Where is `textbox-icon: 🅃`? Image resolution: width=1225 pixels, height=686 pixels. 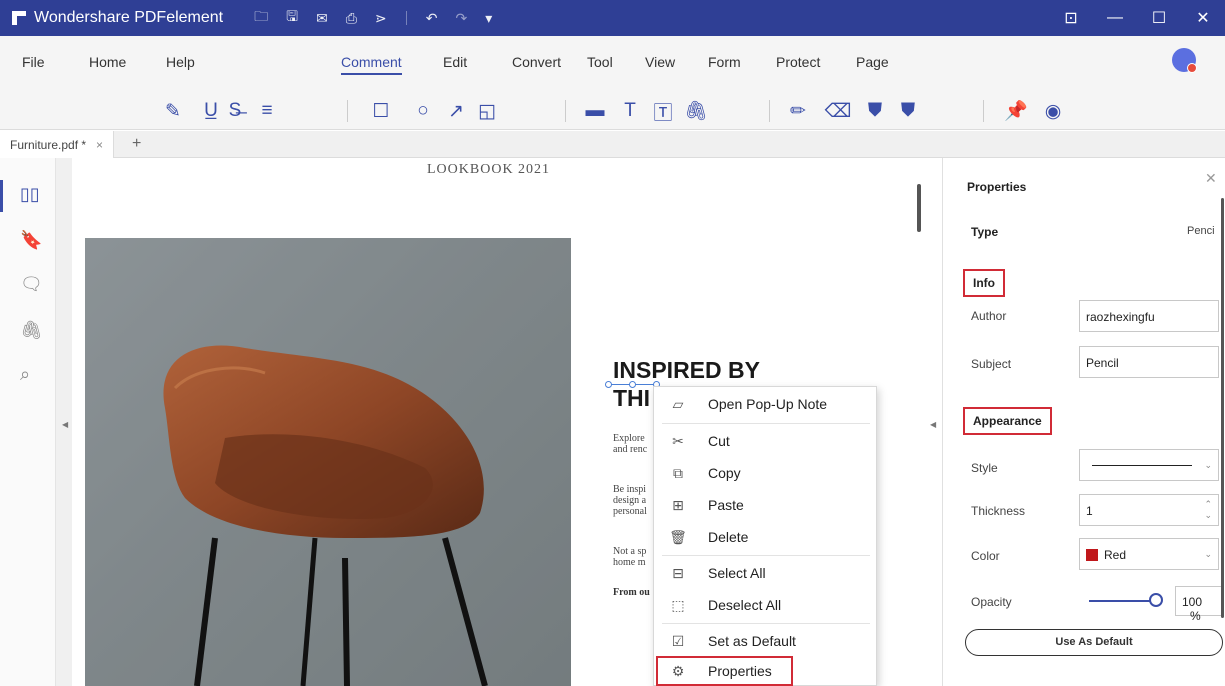 textbox-icon: 🅃 is located at coordinates (663, 111).